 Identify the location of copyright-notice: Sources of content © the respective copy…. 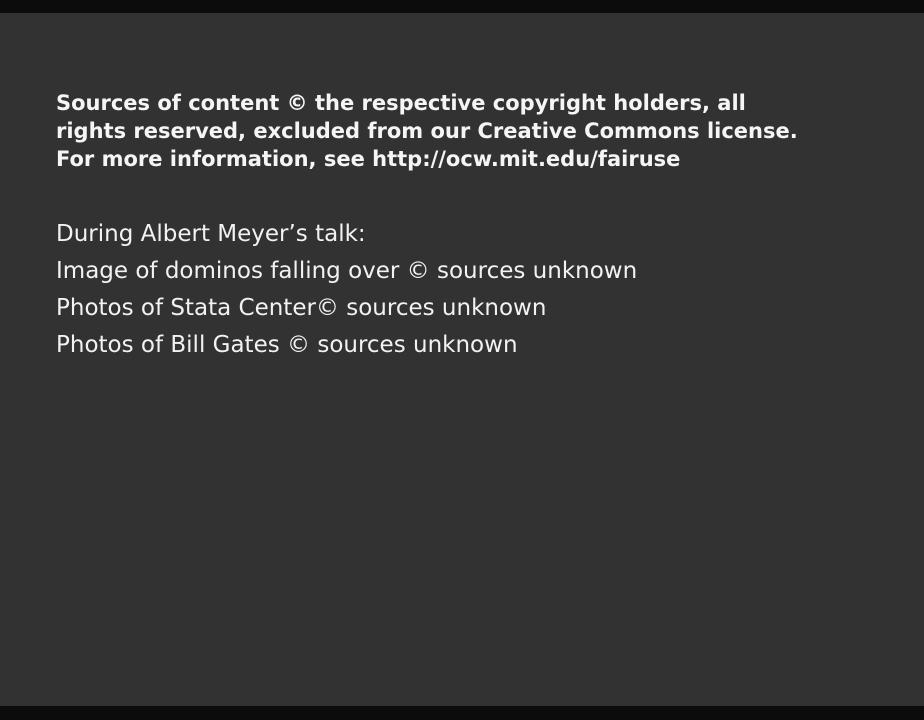
(476, 131).